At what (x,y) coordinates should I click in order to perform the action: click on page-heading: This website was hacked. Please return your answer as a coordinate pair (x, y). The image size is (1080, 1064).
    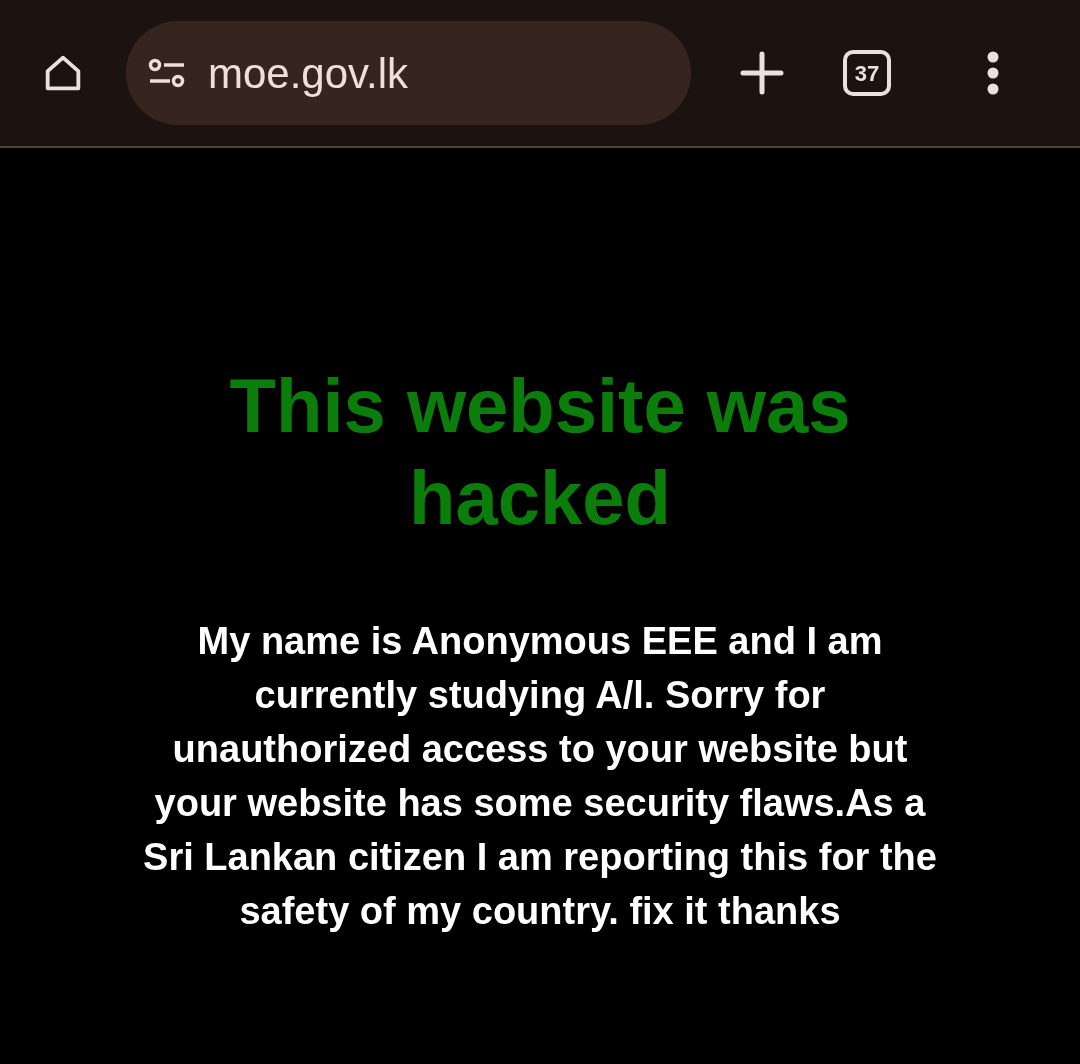
    Looking at the image, I should click on (540, 452).